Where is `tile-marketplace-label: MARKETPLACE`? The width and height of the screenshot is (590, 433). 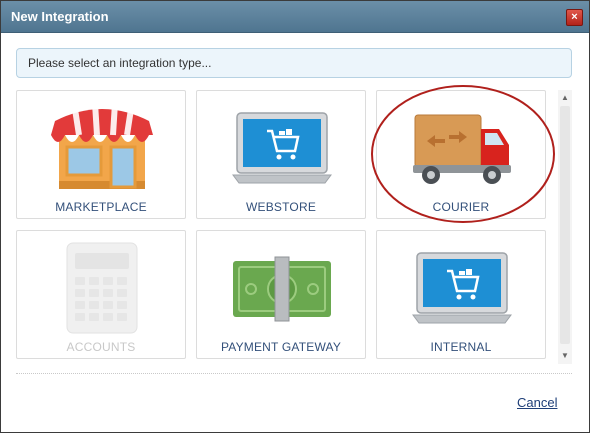
tile-marketplace-label: MARKETPLACE is located at coordinates (101, 207).